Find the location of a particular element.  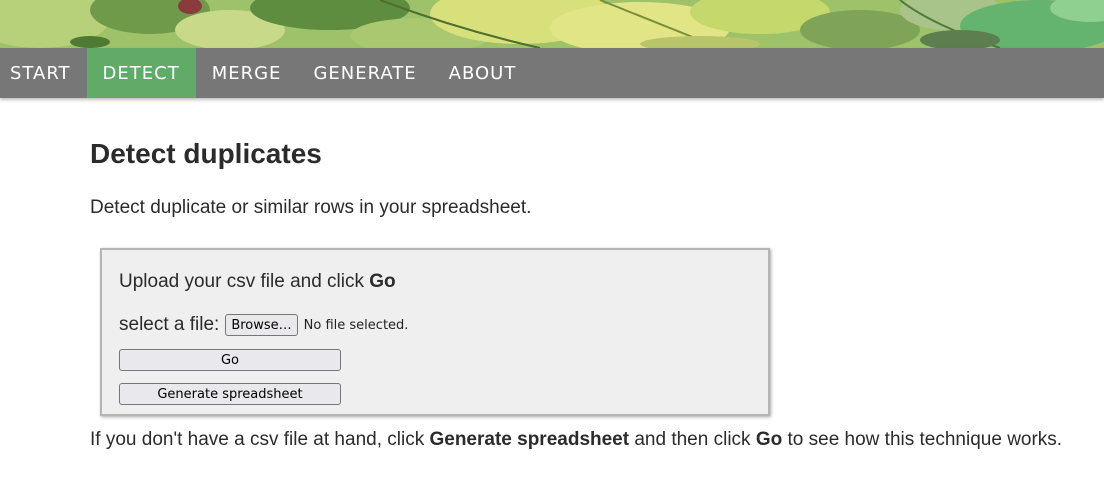

file-select-label: select a file: is located at coordinates (169, 324).